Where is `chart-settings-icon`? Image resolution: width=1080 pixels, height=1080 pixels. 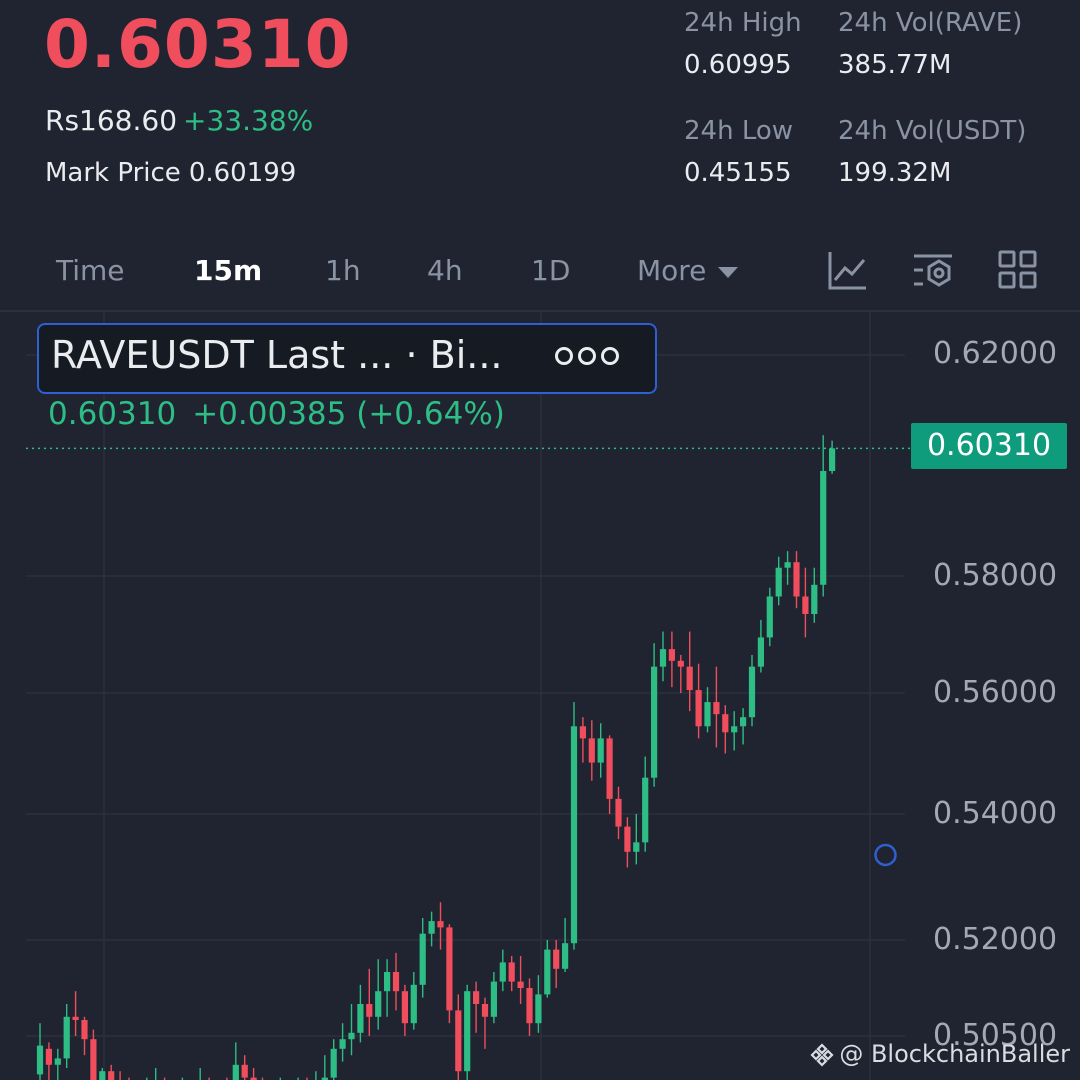
chart-settings-icon is located at coordinates (933, 270).